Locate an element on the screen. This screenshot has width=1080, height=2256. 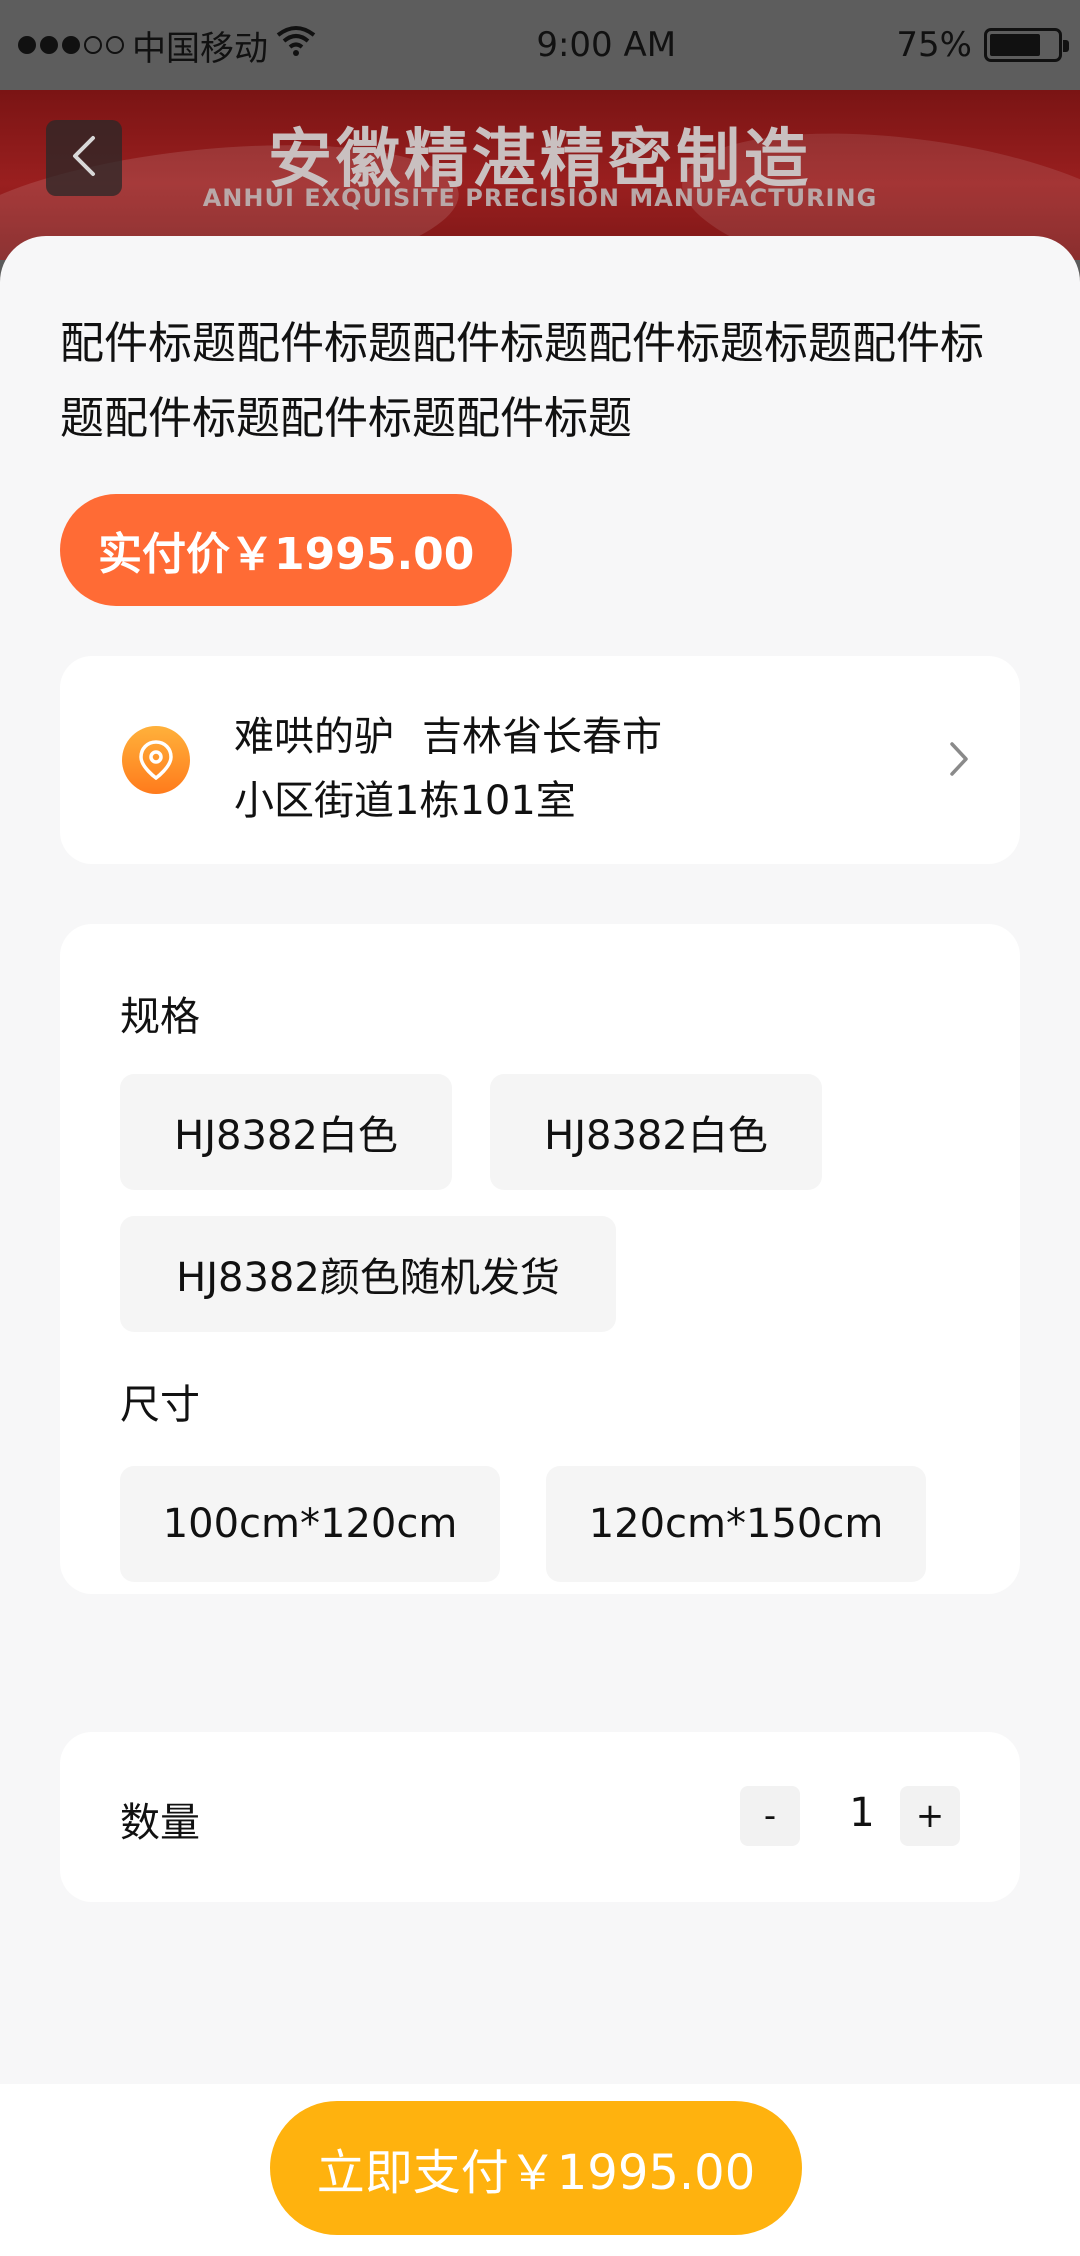
status-left: 中国移动 is located at coordinates (167, 45).